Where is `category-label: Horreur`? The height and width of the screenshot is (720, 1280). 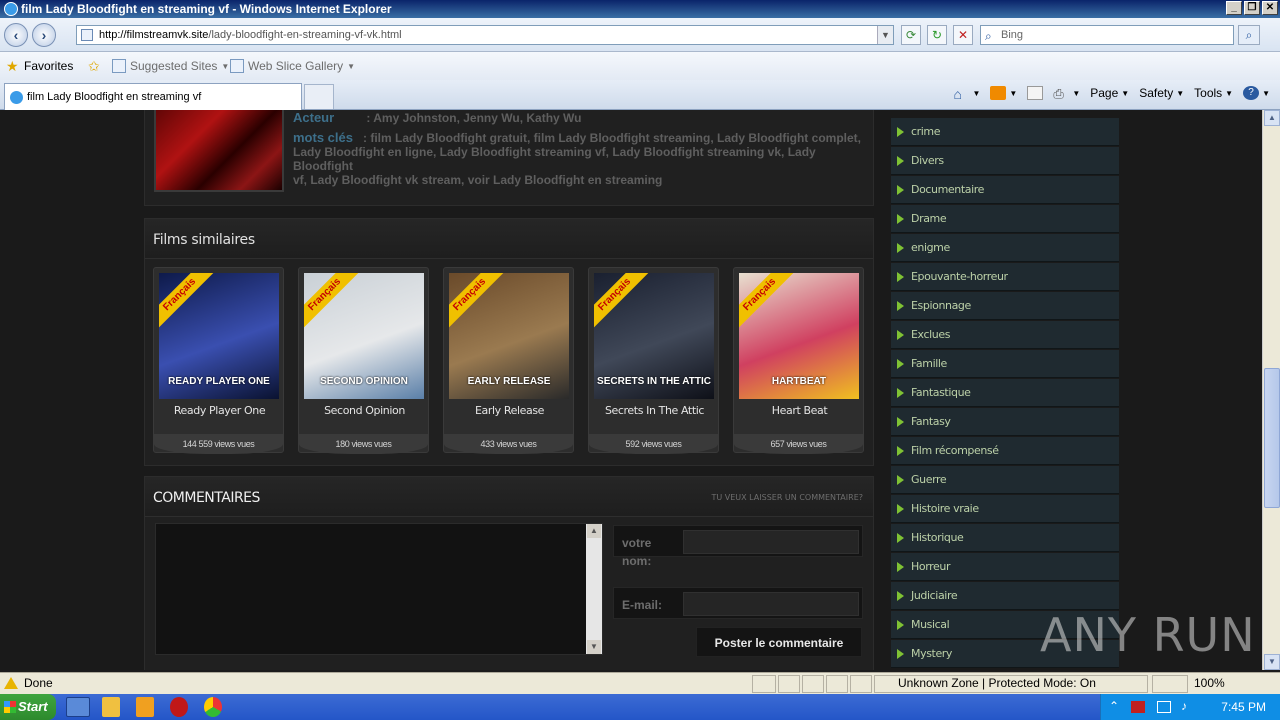
category-label: Horreur is located at coordinates (931, 566).